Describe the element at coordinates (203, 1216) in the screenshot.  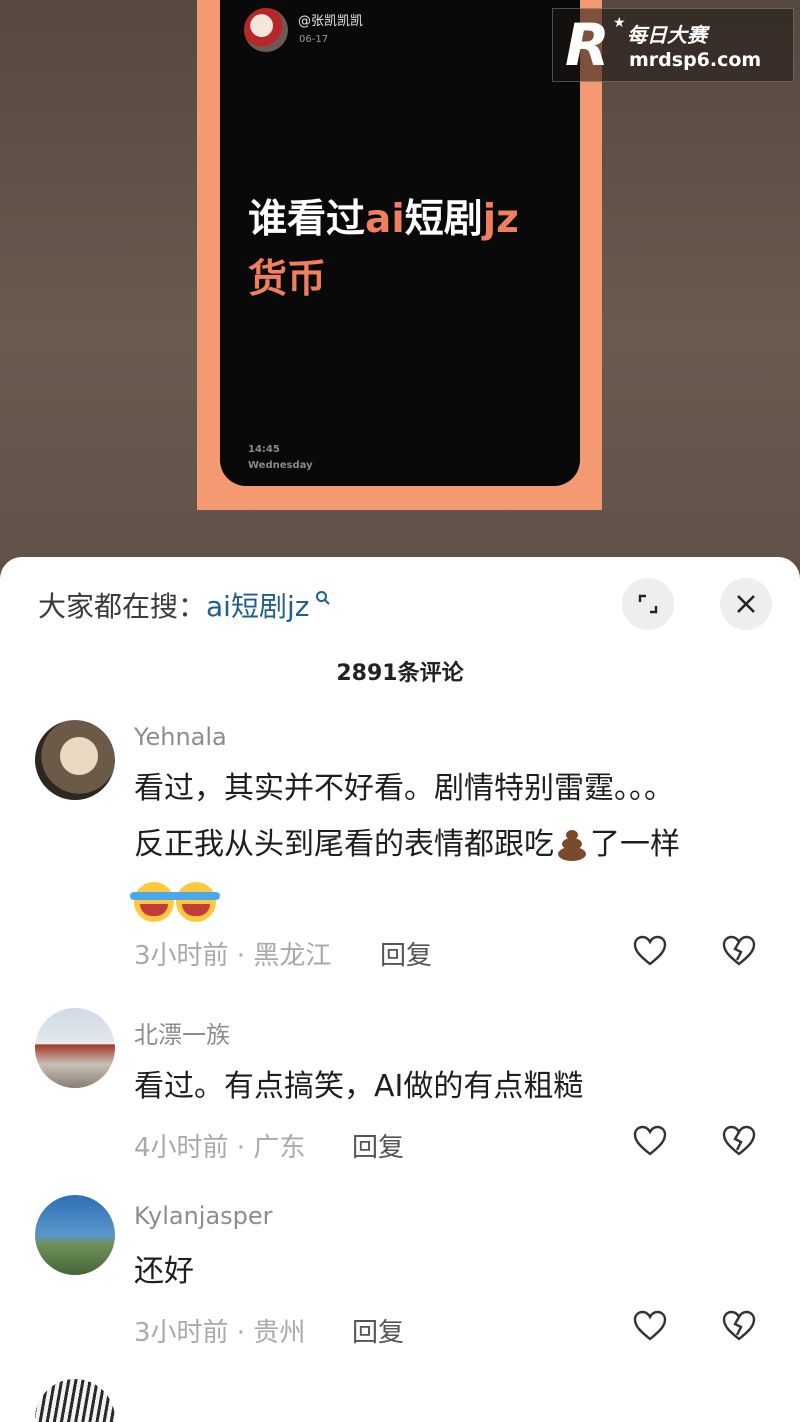
I see `comment-username: Kylanjasper` at that location.